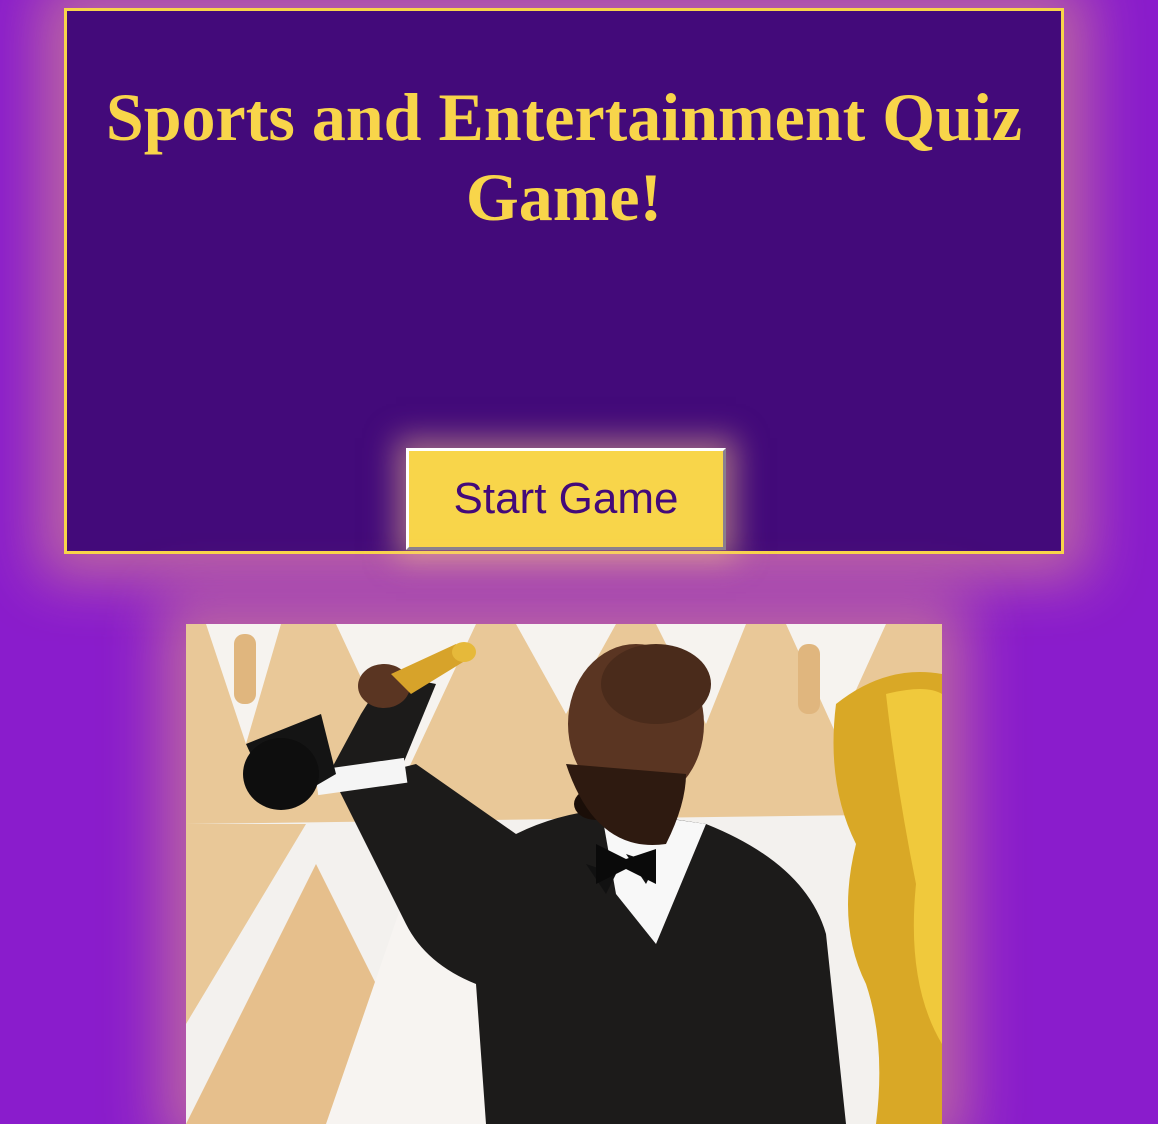  I want to click on start-game-button: Start Game, so click(566, 499).